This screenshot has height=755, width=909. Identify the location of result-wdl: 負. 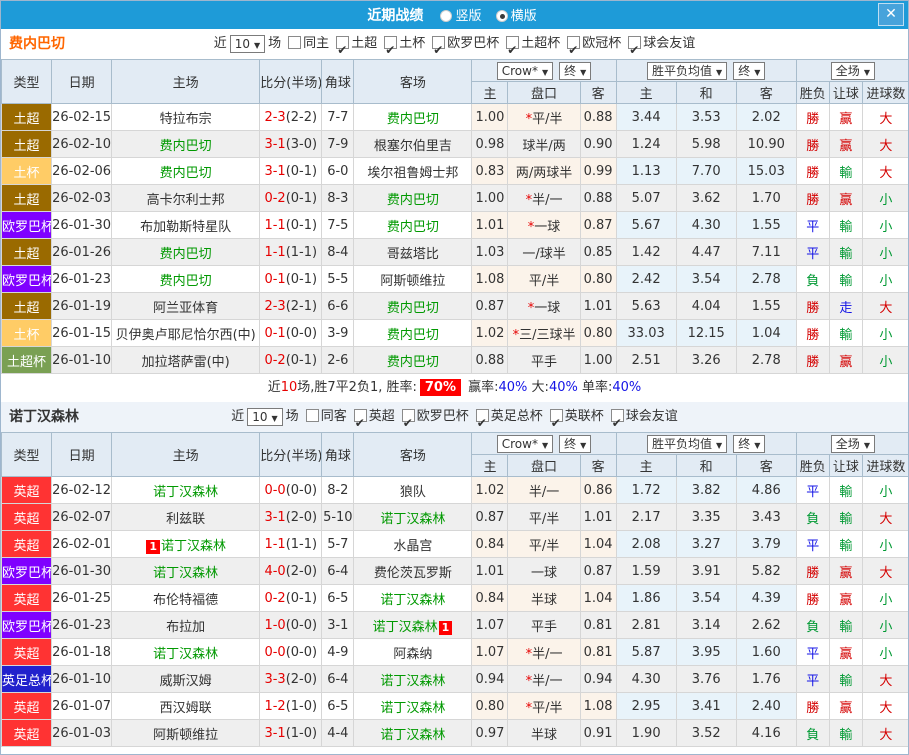
(812, 279).